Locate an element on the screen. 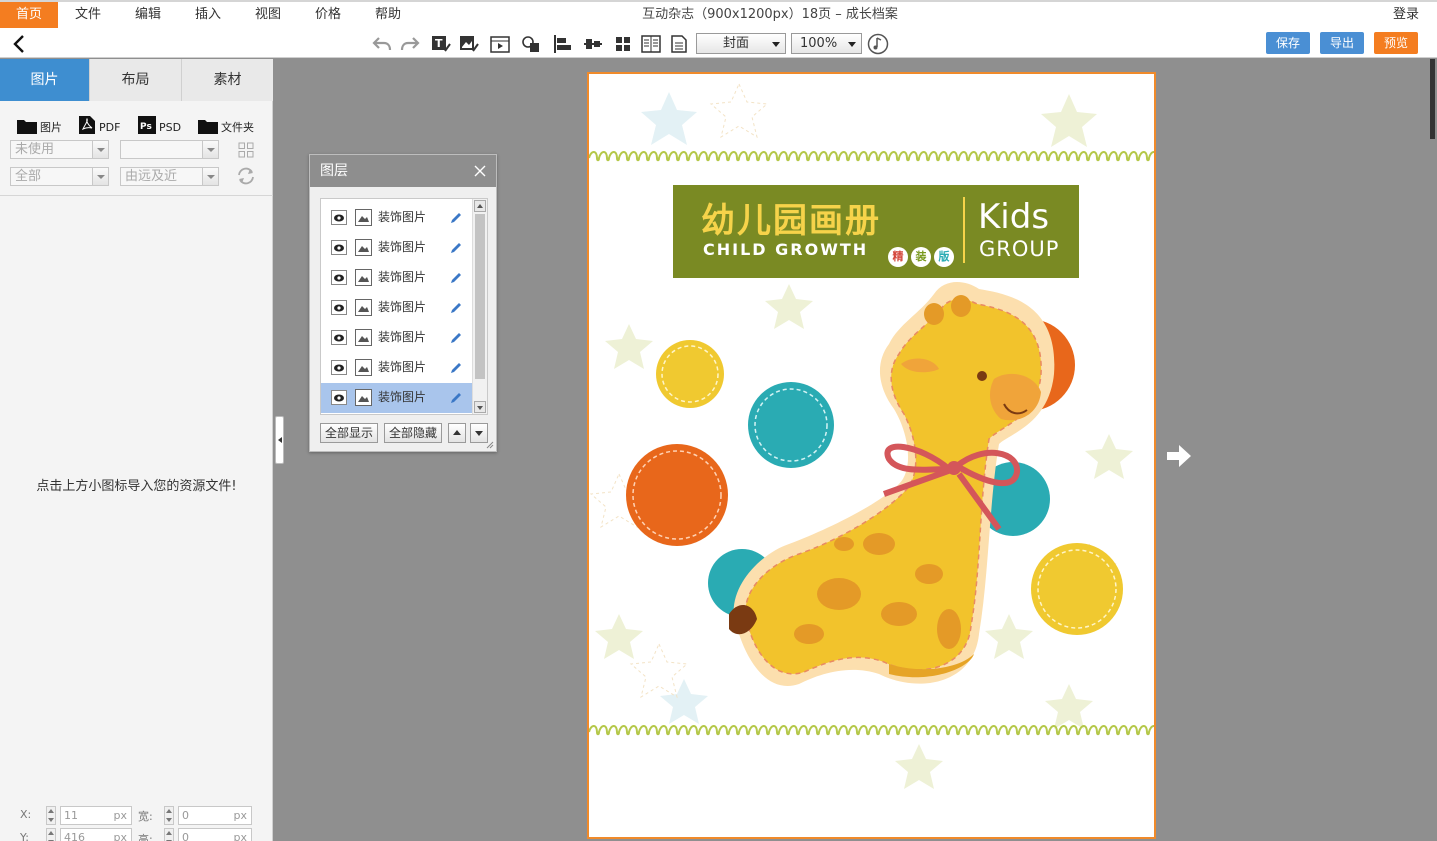  badge-2: 装 is located at coordinates (921, 257).